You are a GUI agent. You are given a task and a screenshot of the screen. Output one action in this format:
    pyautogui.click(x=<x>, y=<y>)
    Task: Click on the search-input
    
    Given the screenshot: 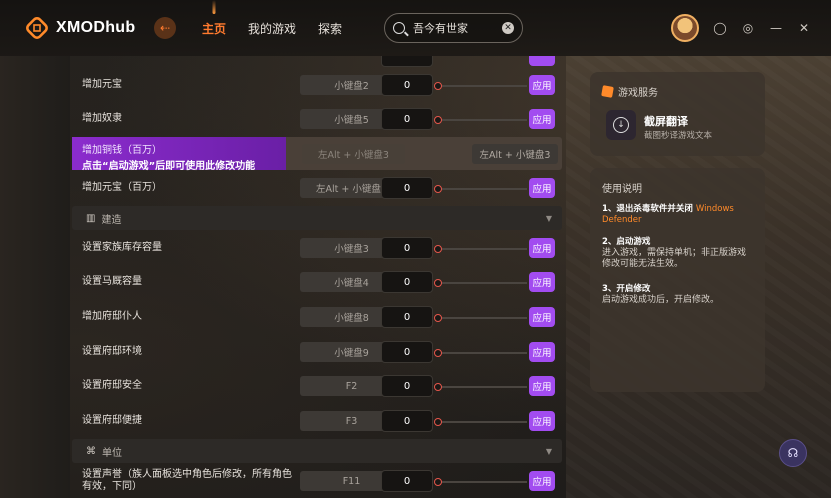 What is the action you would take?
    pyautogui.click(x=458, y=28)
    